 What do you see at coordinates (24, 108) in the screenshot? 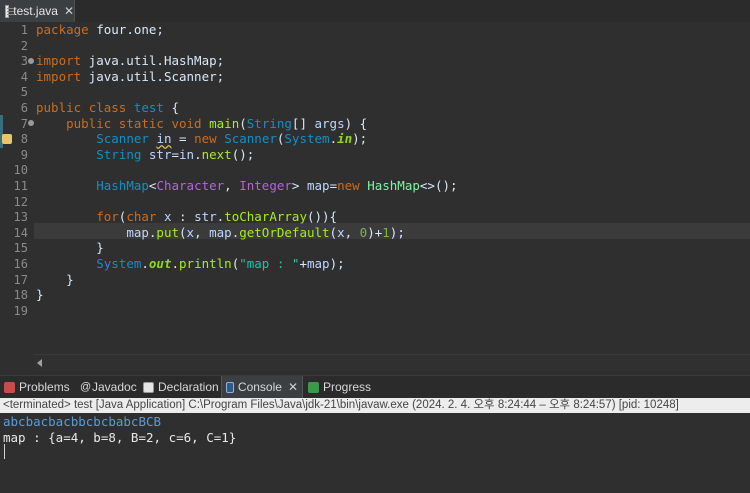
I see `line-number: 6` at bounding box center [24, 108].